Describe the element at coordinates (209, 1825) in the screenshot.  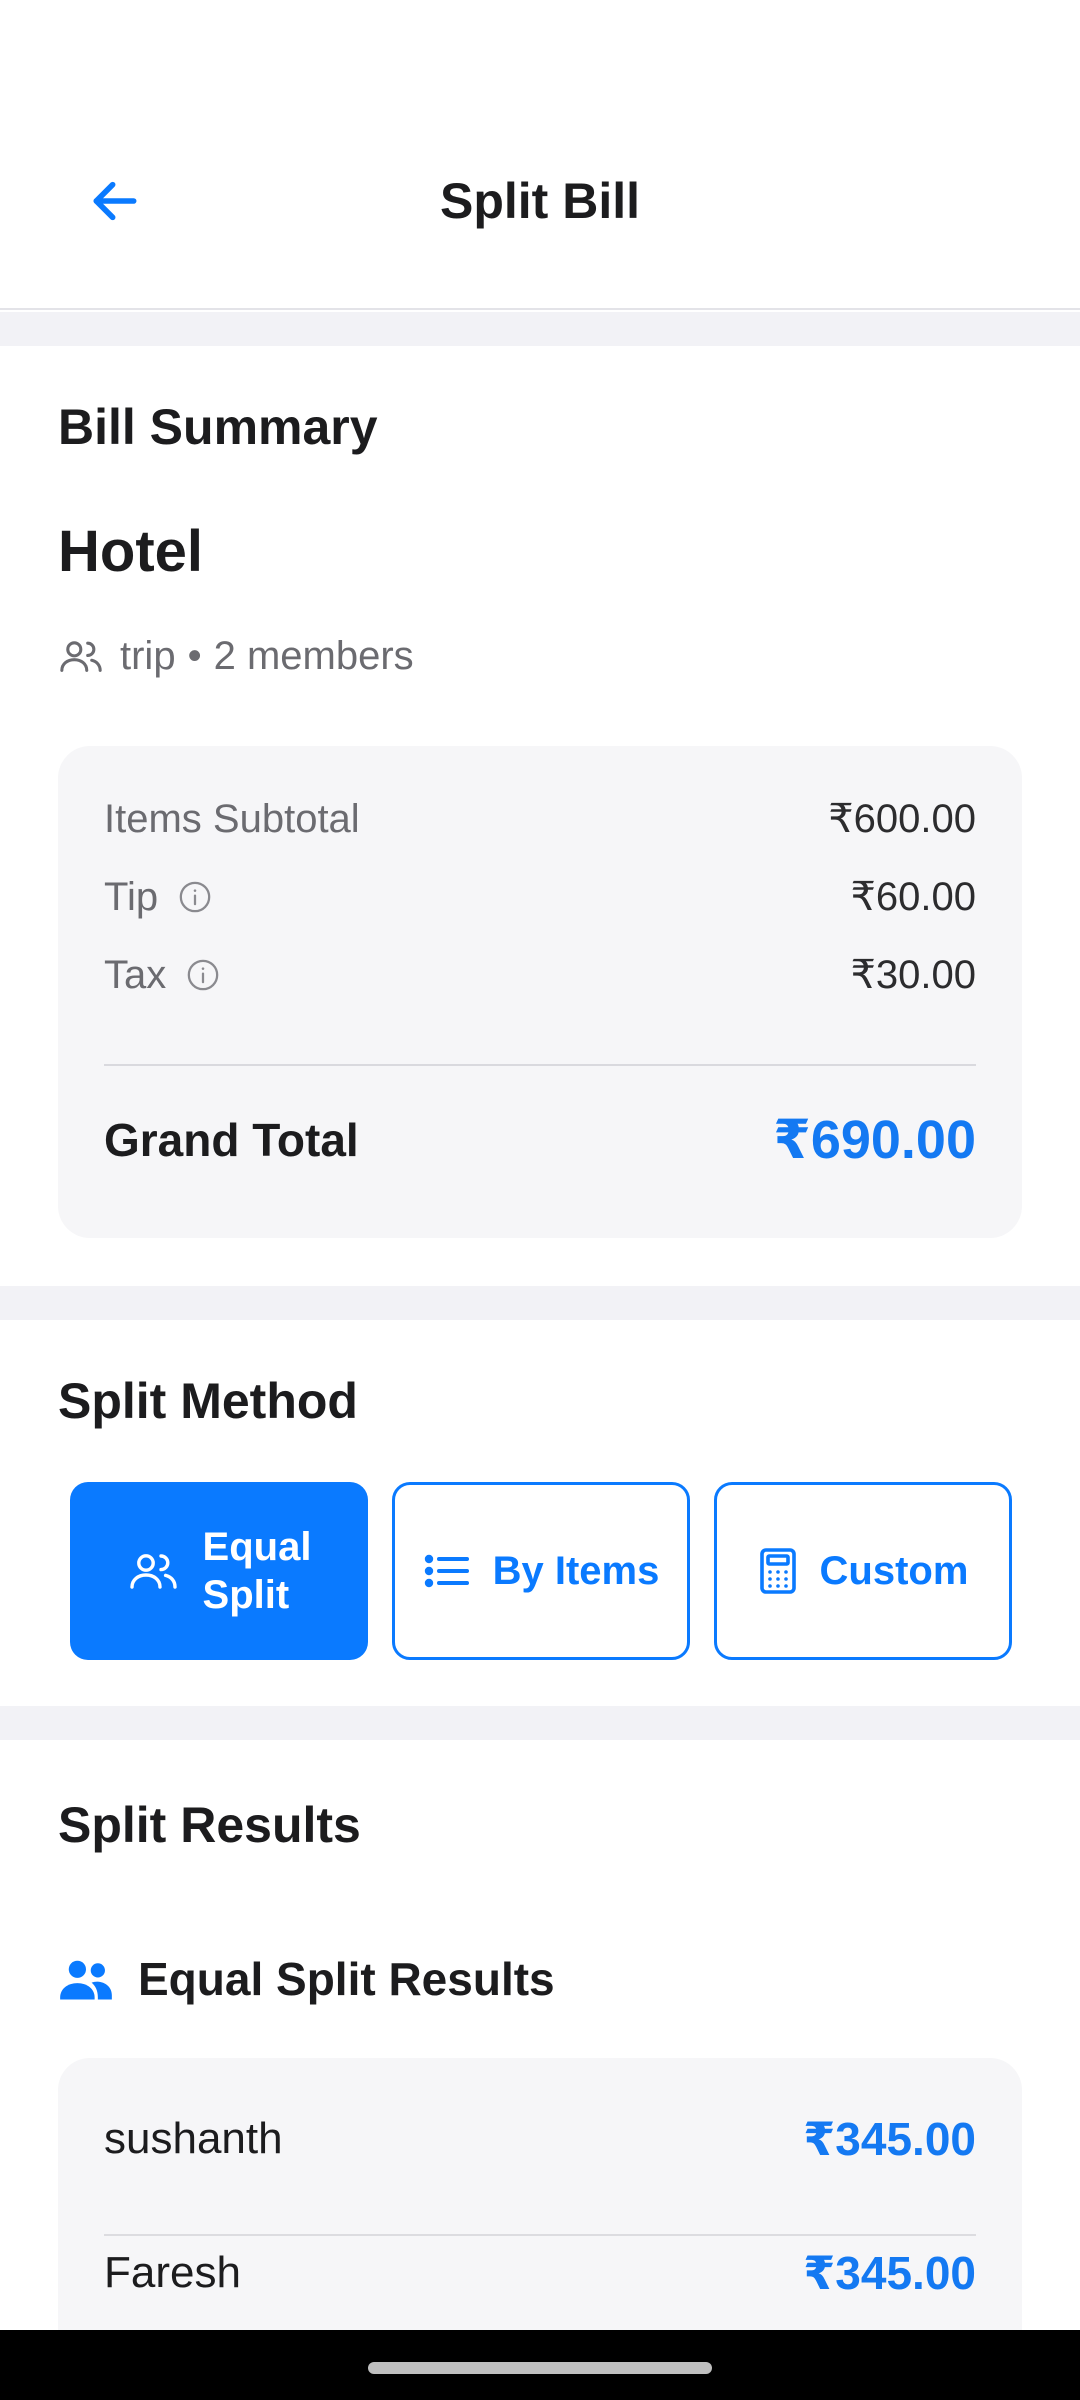
I see `split-results-title: Split Results` at that location.